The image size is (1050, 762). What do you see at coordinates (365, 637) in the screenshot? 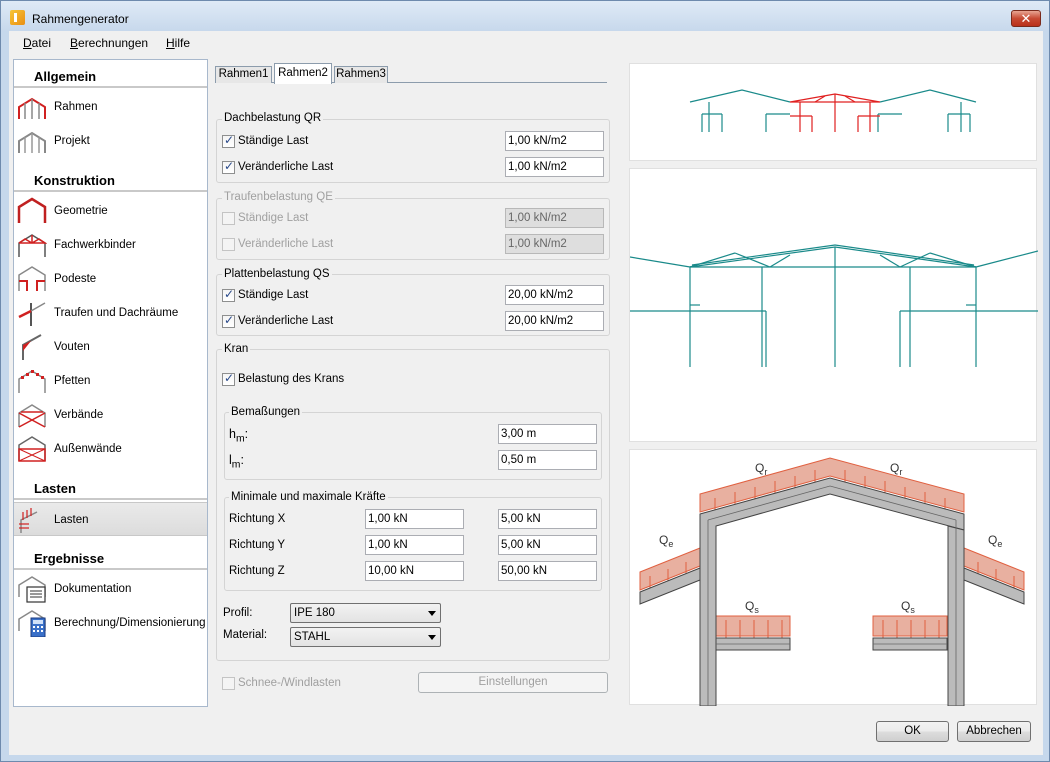
I see `material-select: STAHL` at bounding box center [365, 637].